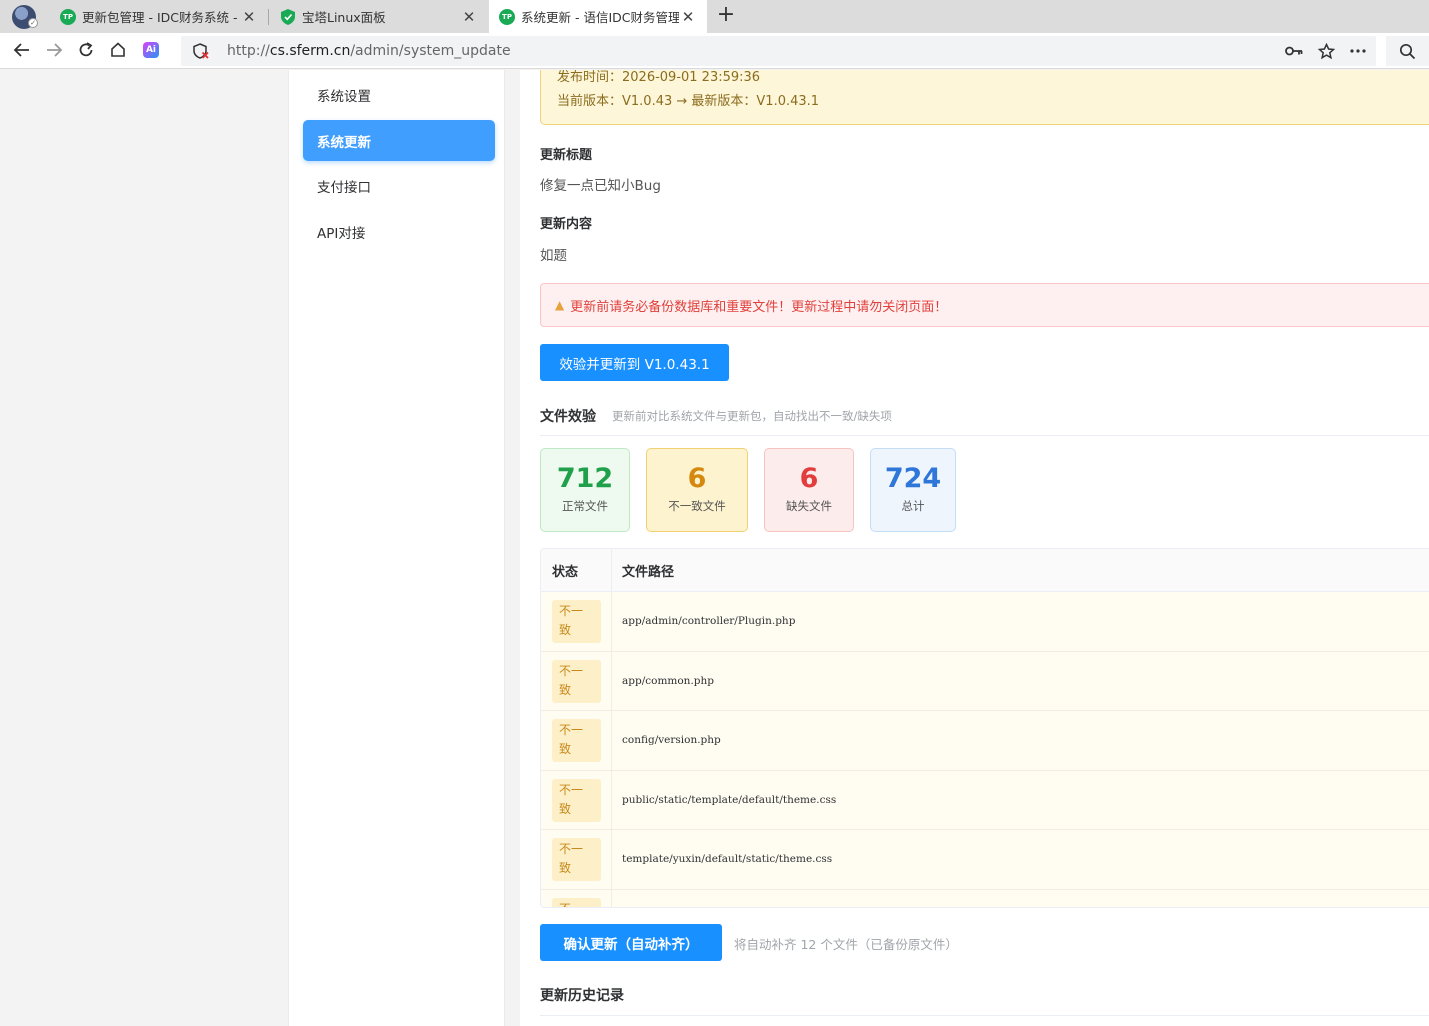 The image size is (1429, 1026). I want to click on browser-tab-update-package: TP 更新包管理 - IDC财务系统 - ✕, so click(159, 16).